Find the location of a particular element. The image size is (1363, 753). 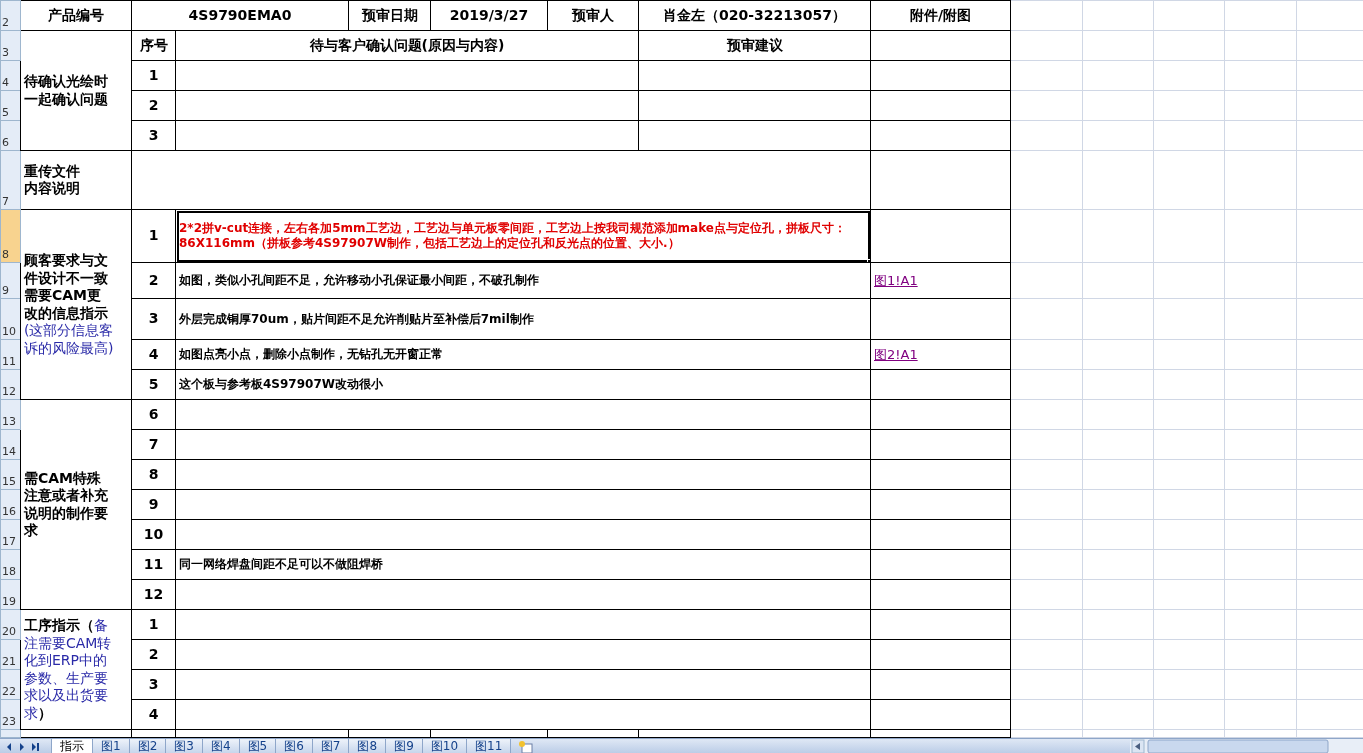

table-cell: 同一网络焊盘间距不足可以不做阻焊桥 is located at coordinates (523, 564).